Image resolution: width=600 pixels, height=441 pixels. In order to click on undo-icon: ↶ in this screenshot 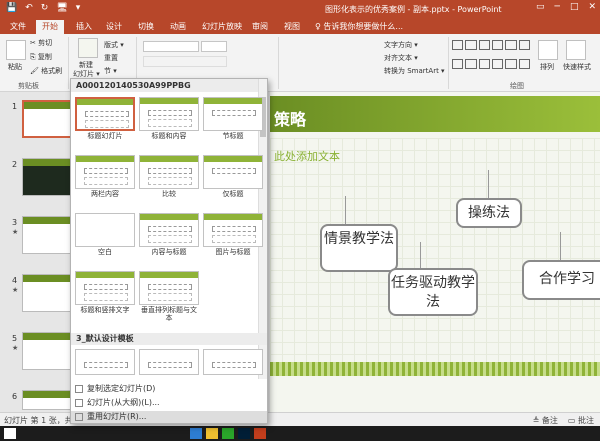, I will do `click(29, 8)`.